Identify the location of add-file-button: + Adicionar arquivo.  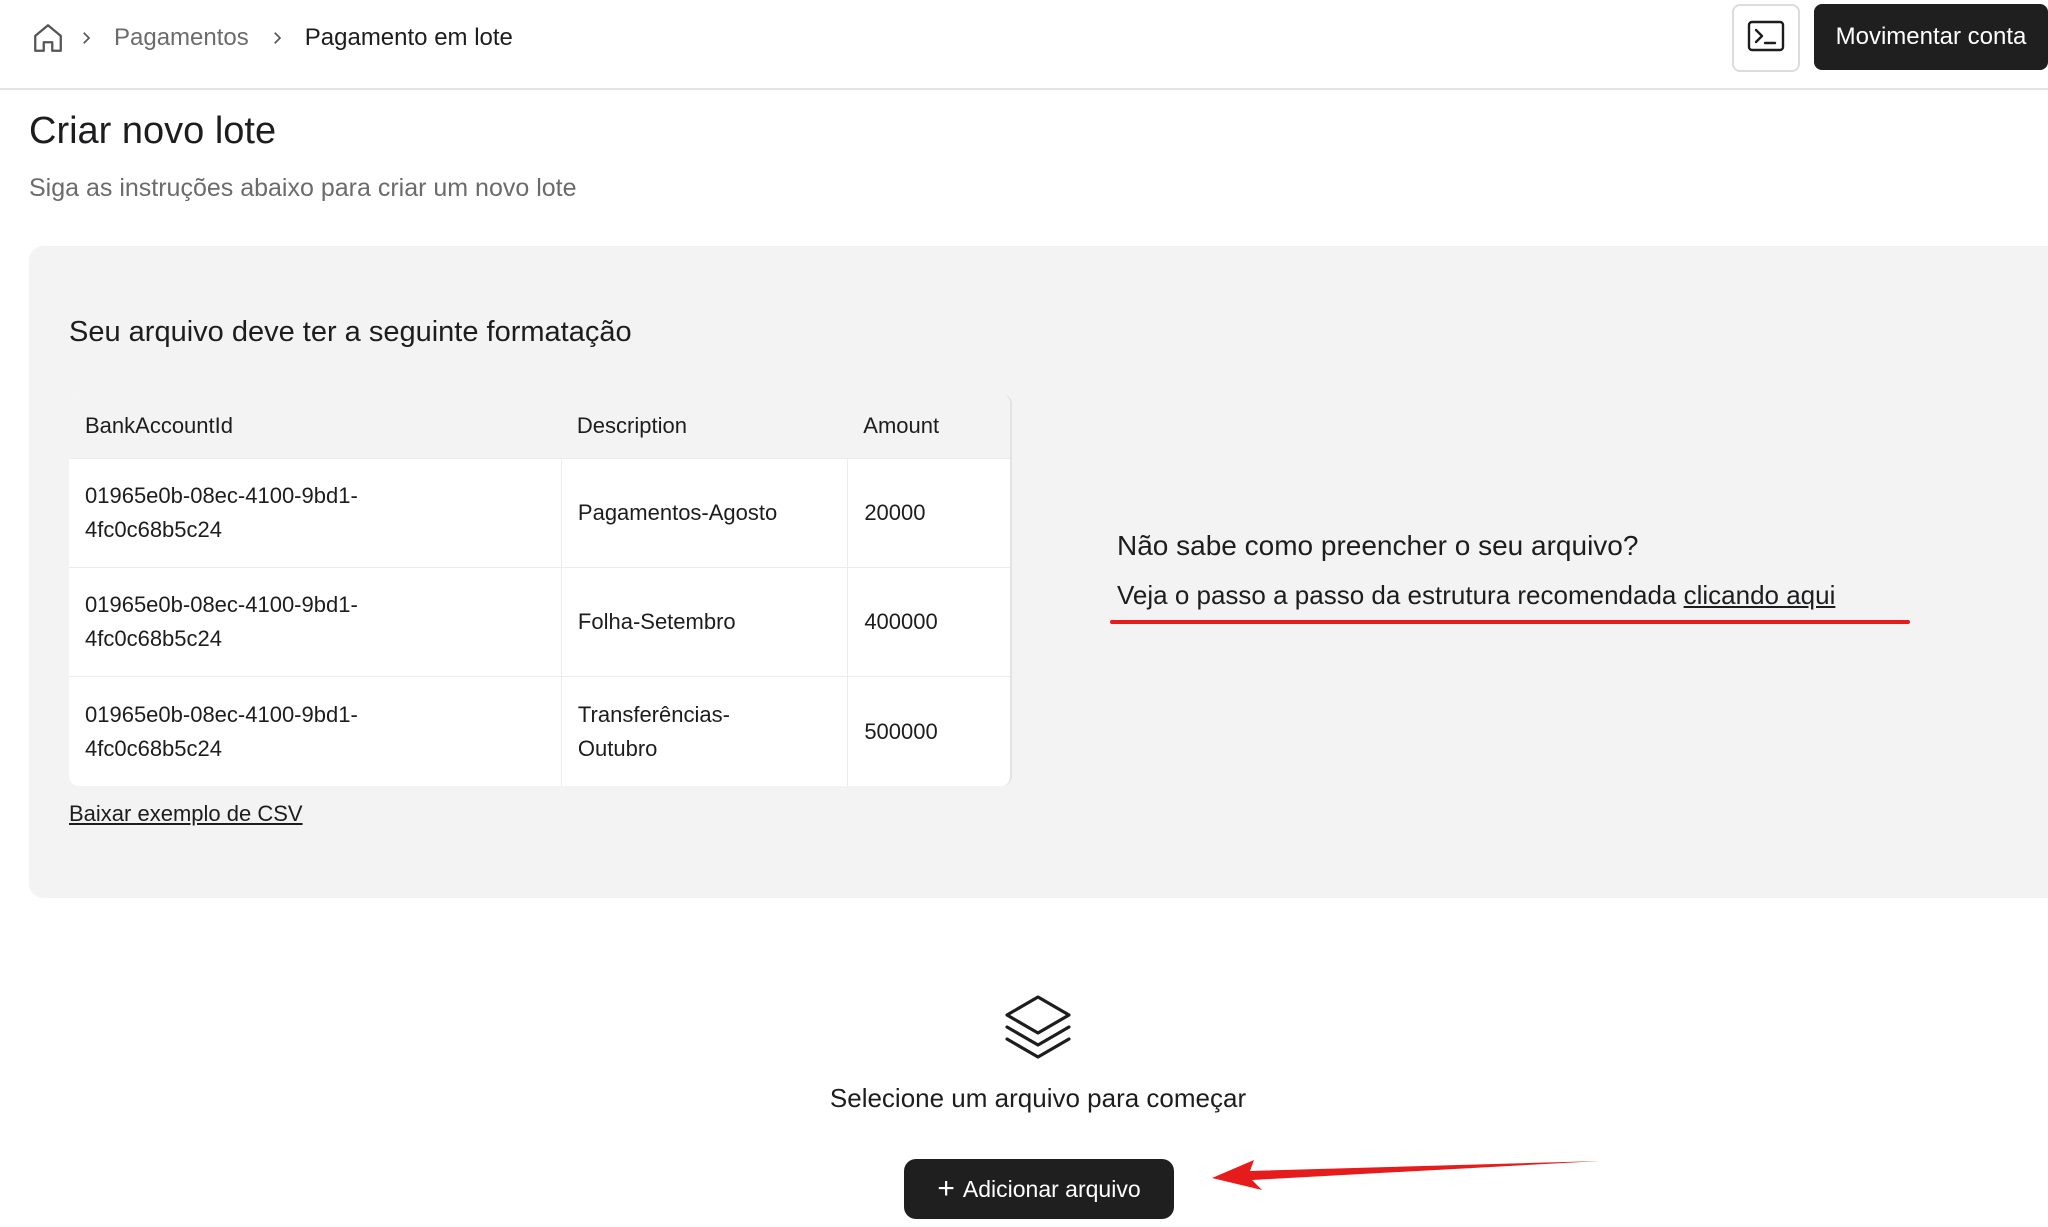
(1039, 1189).